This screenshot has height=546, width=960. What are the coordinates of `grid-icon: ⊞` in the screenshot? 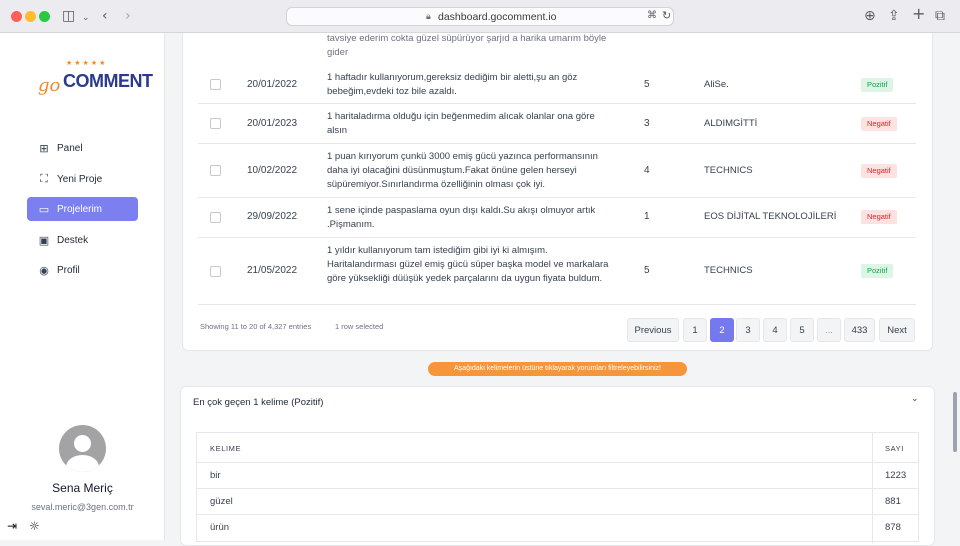 It's located at (44, 148).